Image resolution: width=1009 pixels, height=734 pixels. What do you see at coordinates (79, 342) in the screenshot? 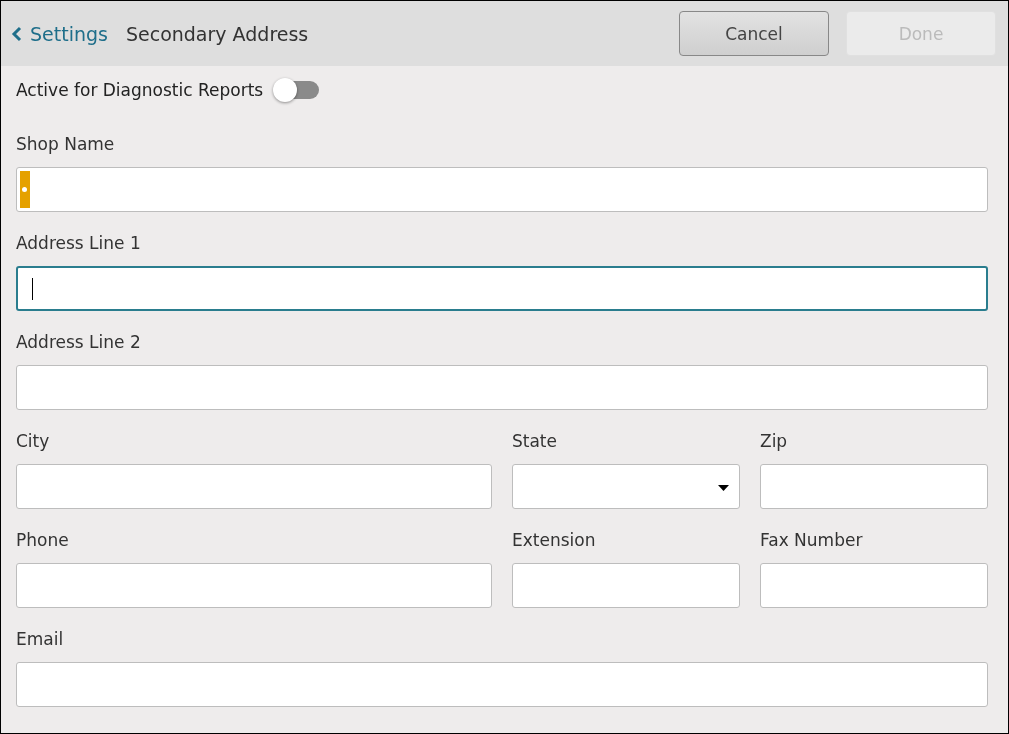
I see `field-label: Address Line 2` at bounding box center [79, 342].